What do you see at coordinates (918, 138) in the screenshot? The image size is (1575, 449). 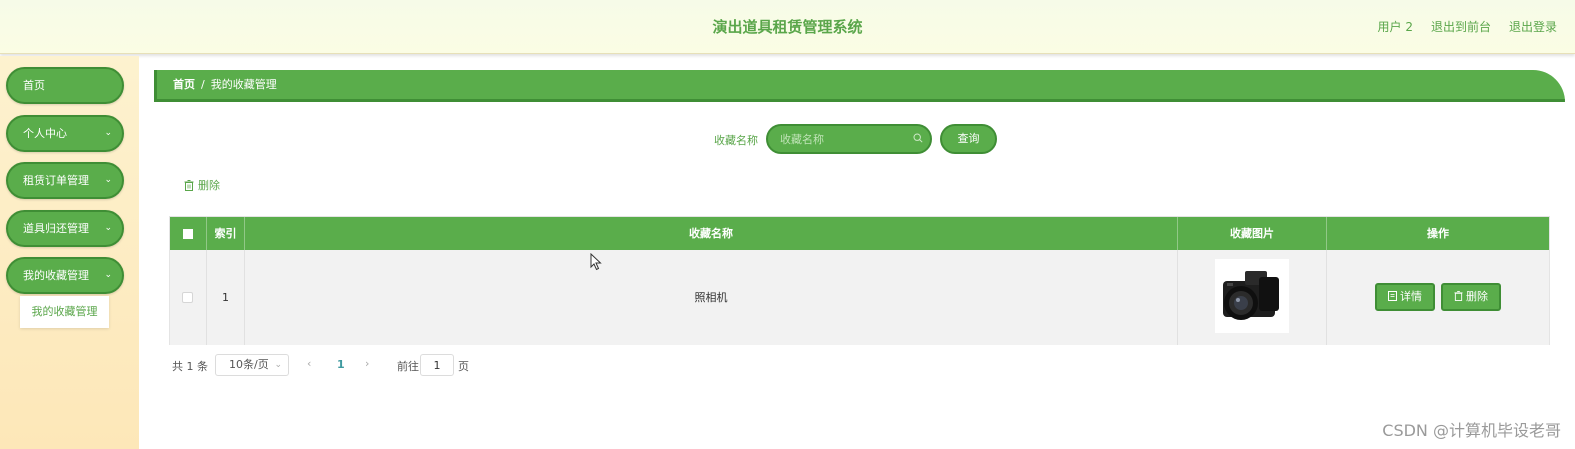 I see `search-icon` at bounding box center [918, 138].